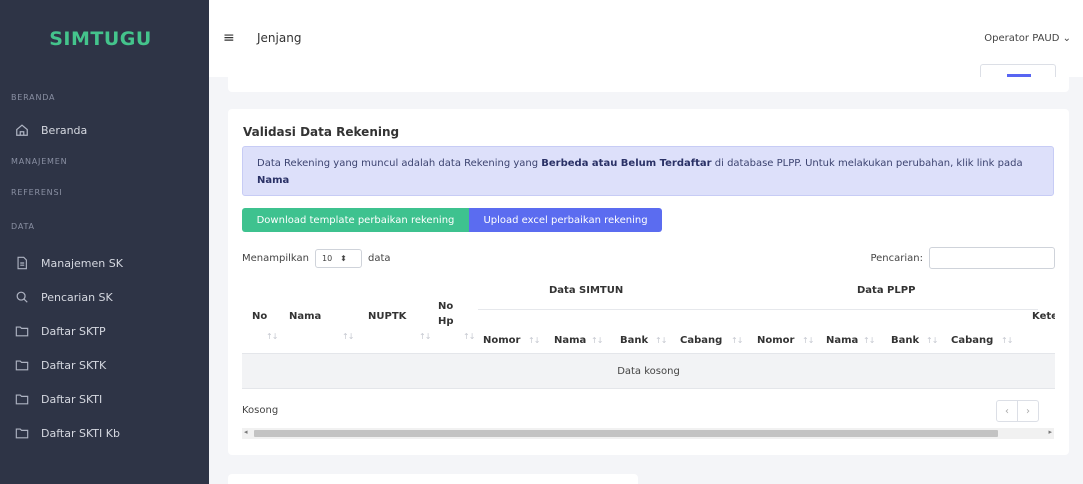  Describe the element at coordinates (701, 340) in the screenshot. I see `col-header-simtun-cabang: Cabang` at that location.